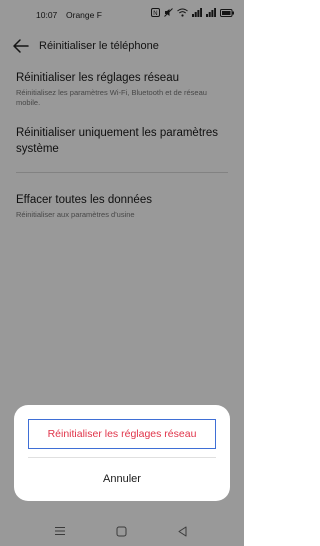 This screenshot has width=320, height=546. Describe the element at coordinates (122, 434) in the screenshot. I see `confirm-reset-network-button: Réinitialiser les réglages réseau` at that location.